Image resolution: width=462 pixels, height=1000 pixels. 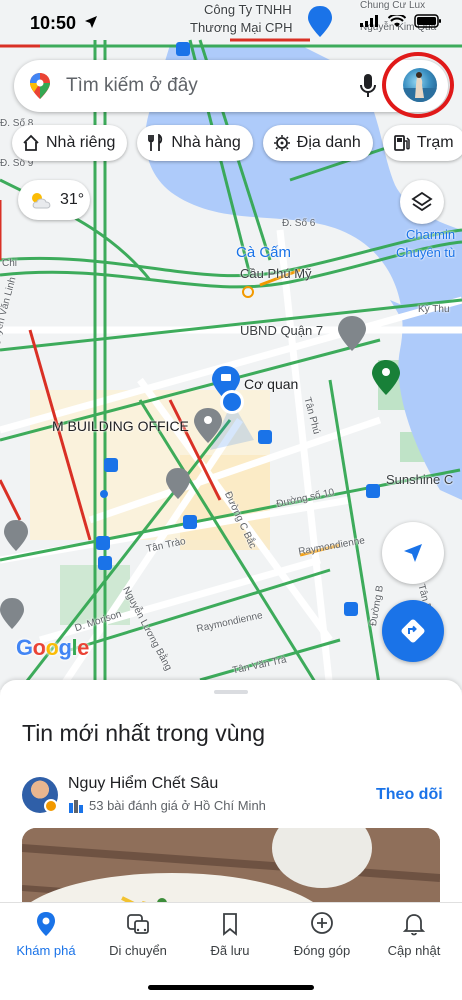 I want to click on google-logo: Google, so click(x=52, y=647).